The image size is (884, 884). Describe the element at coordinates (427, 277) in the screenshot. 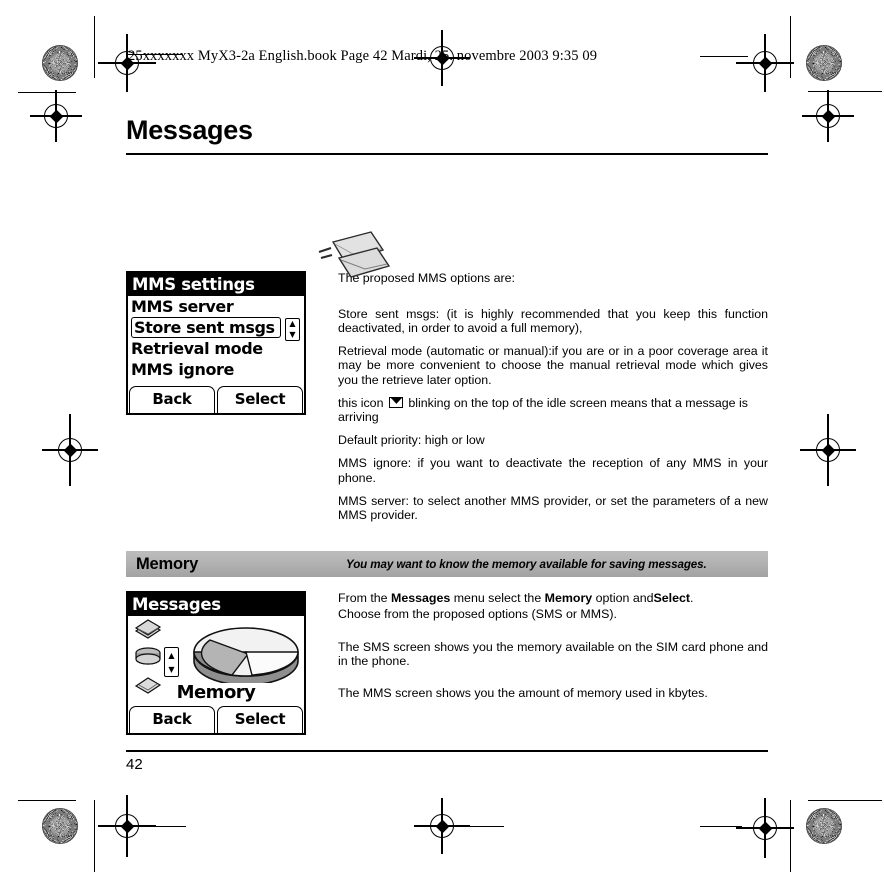

I see `mms-intro-paragraph: The proposed MMS options are:` at that location.